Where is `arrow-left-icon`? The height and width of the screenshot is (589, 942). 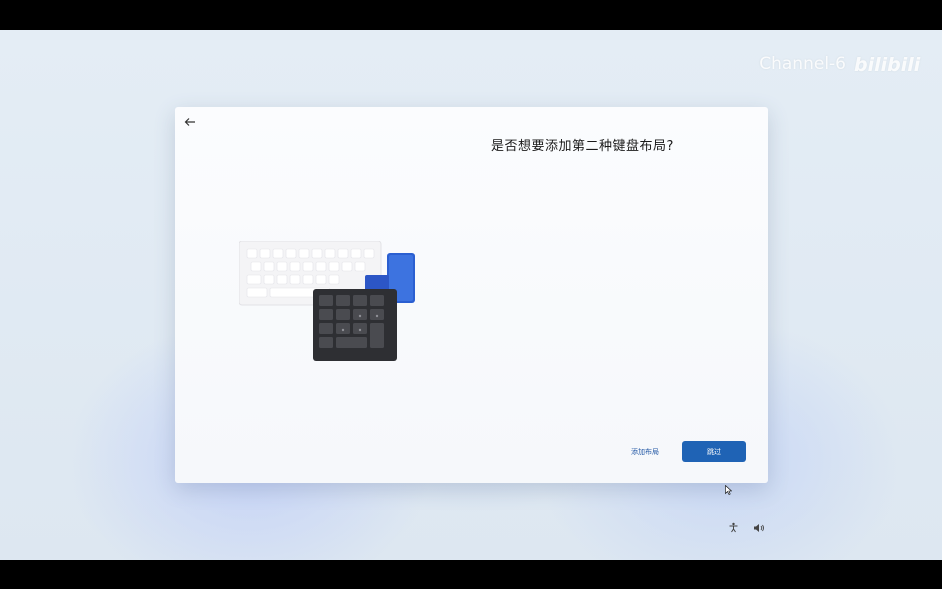 arrow-left-icon is located at coordinates (190, 121).